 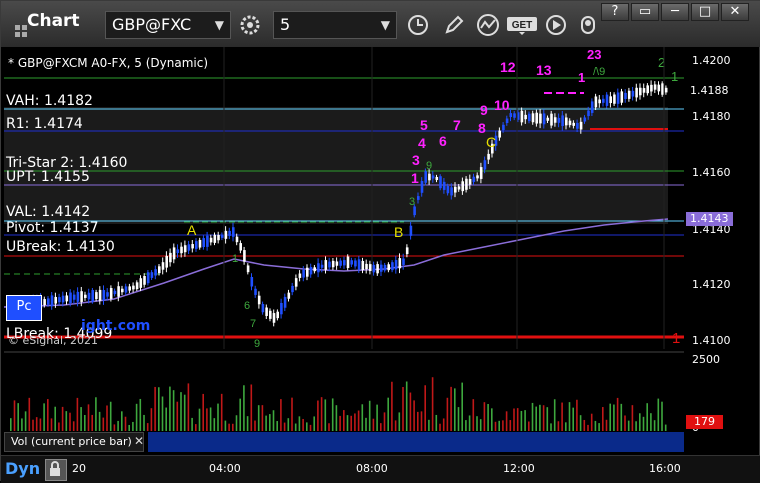 I want to click on volume-scroll-strip, so click(x=416, y=442).